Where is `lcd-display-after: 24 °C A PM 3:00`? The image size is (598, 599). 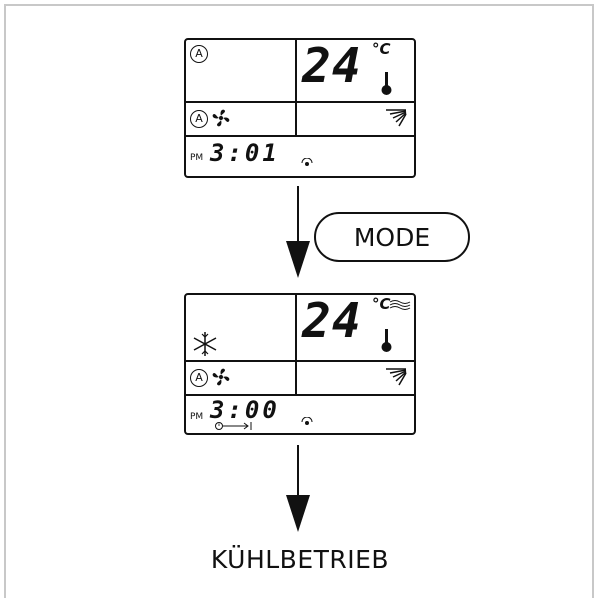 lcd-display-after: 24 °C A PM 3:00 is located at coordinates (300, 364).